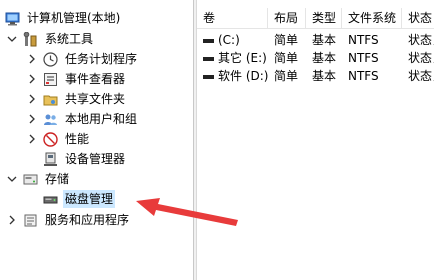 This screenshot has height=280, width=434. What do you see at coordinates (30, 39) in the screenshot?
I see `tools-icon` at bounding box center [30, 39].